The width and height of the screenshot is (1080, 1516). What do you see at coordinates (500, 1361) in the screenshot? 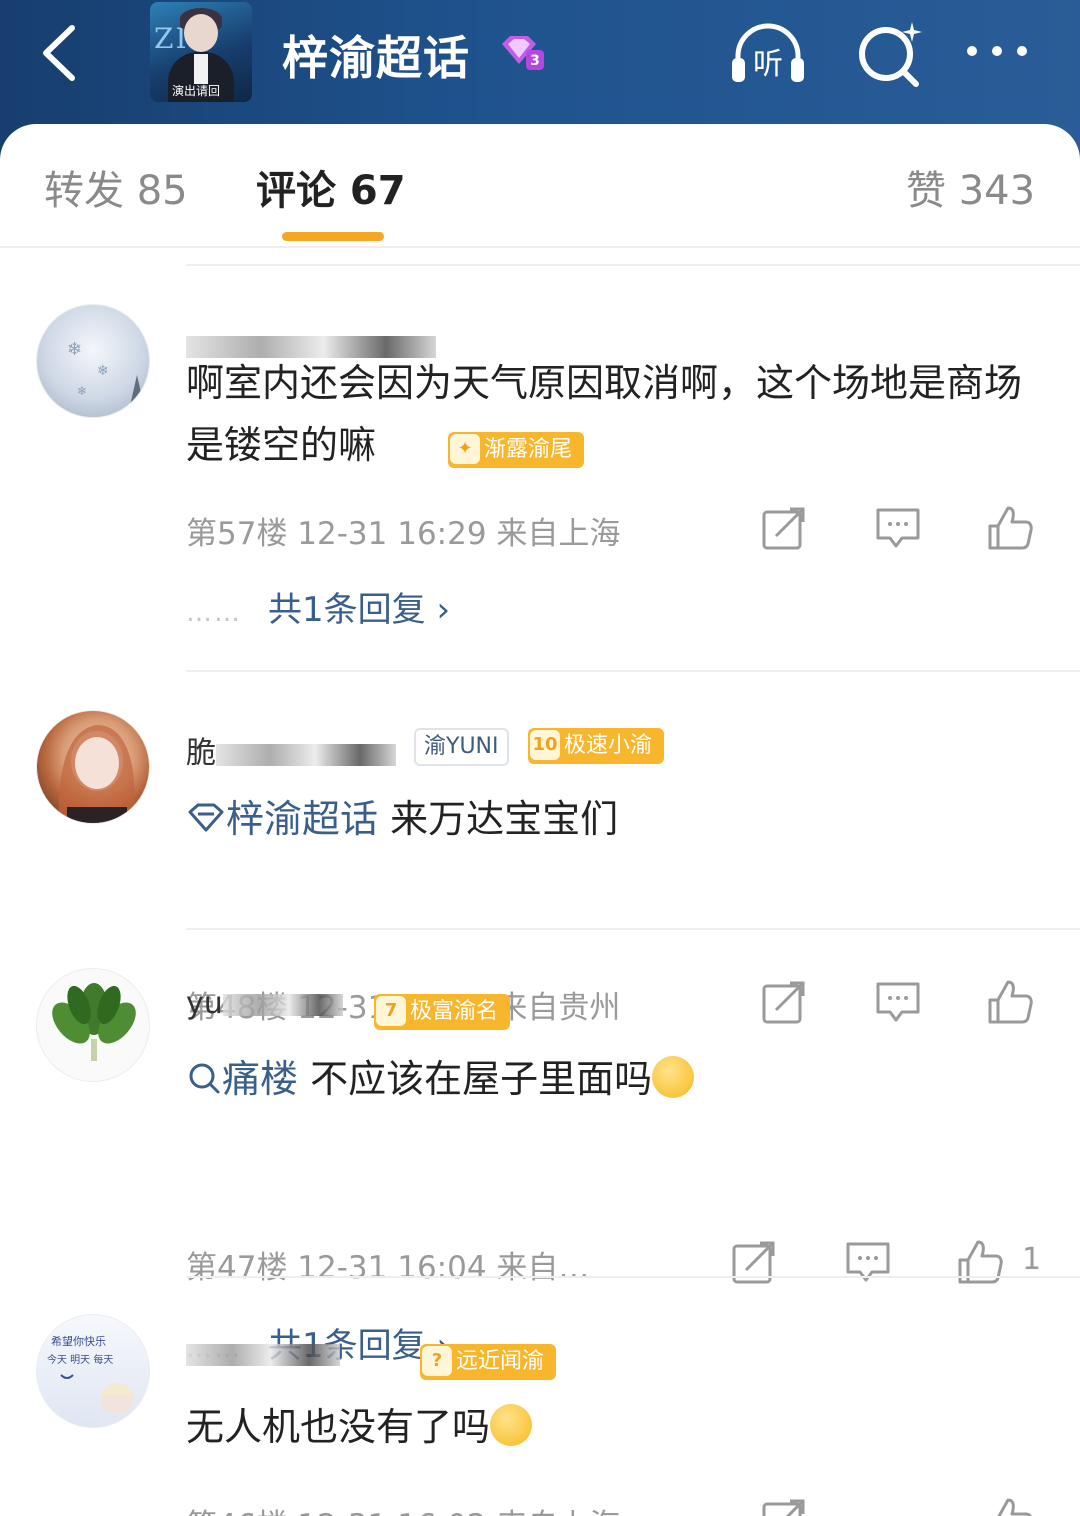
I see `badge-label: 远近闻渝` at bounding box center [500, 1361].